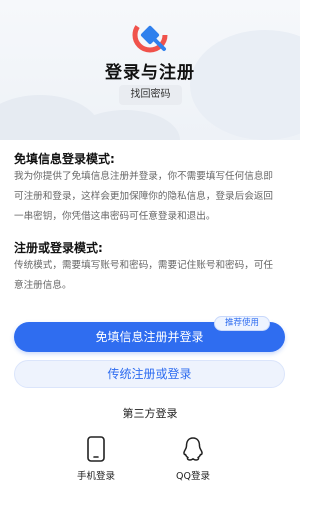 This screenshot has height=510, width=320. I want to click on phone-login-label: 手机登录, so click(95, 476).